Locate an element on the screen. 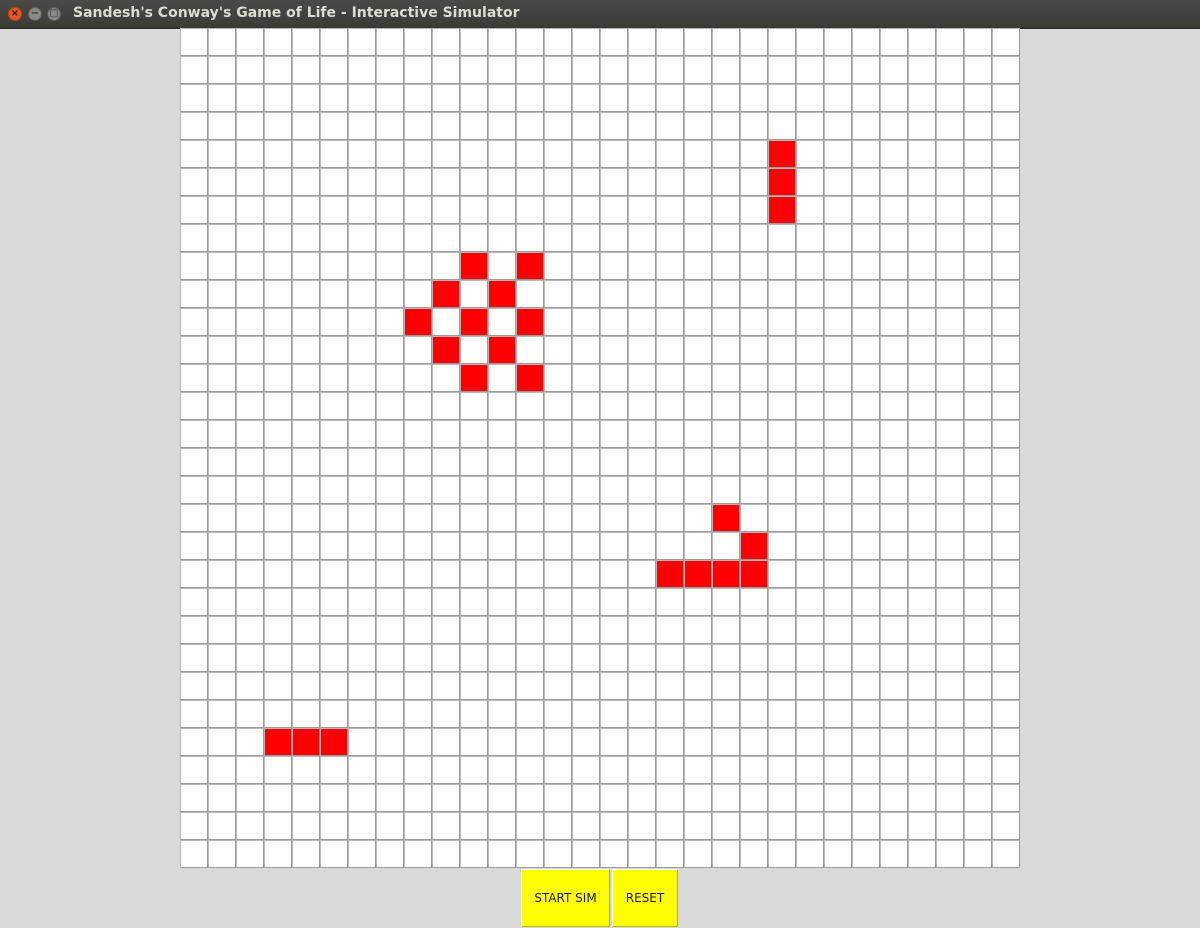  grid-cell-alive is located at coordinates (446, 294).